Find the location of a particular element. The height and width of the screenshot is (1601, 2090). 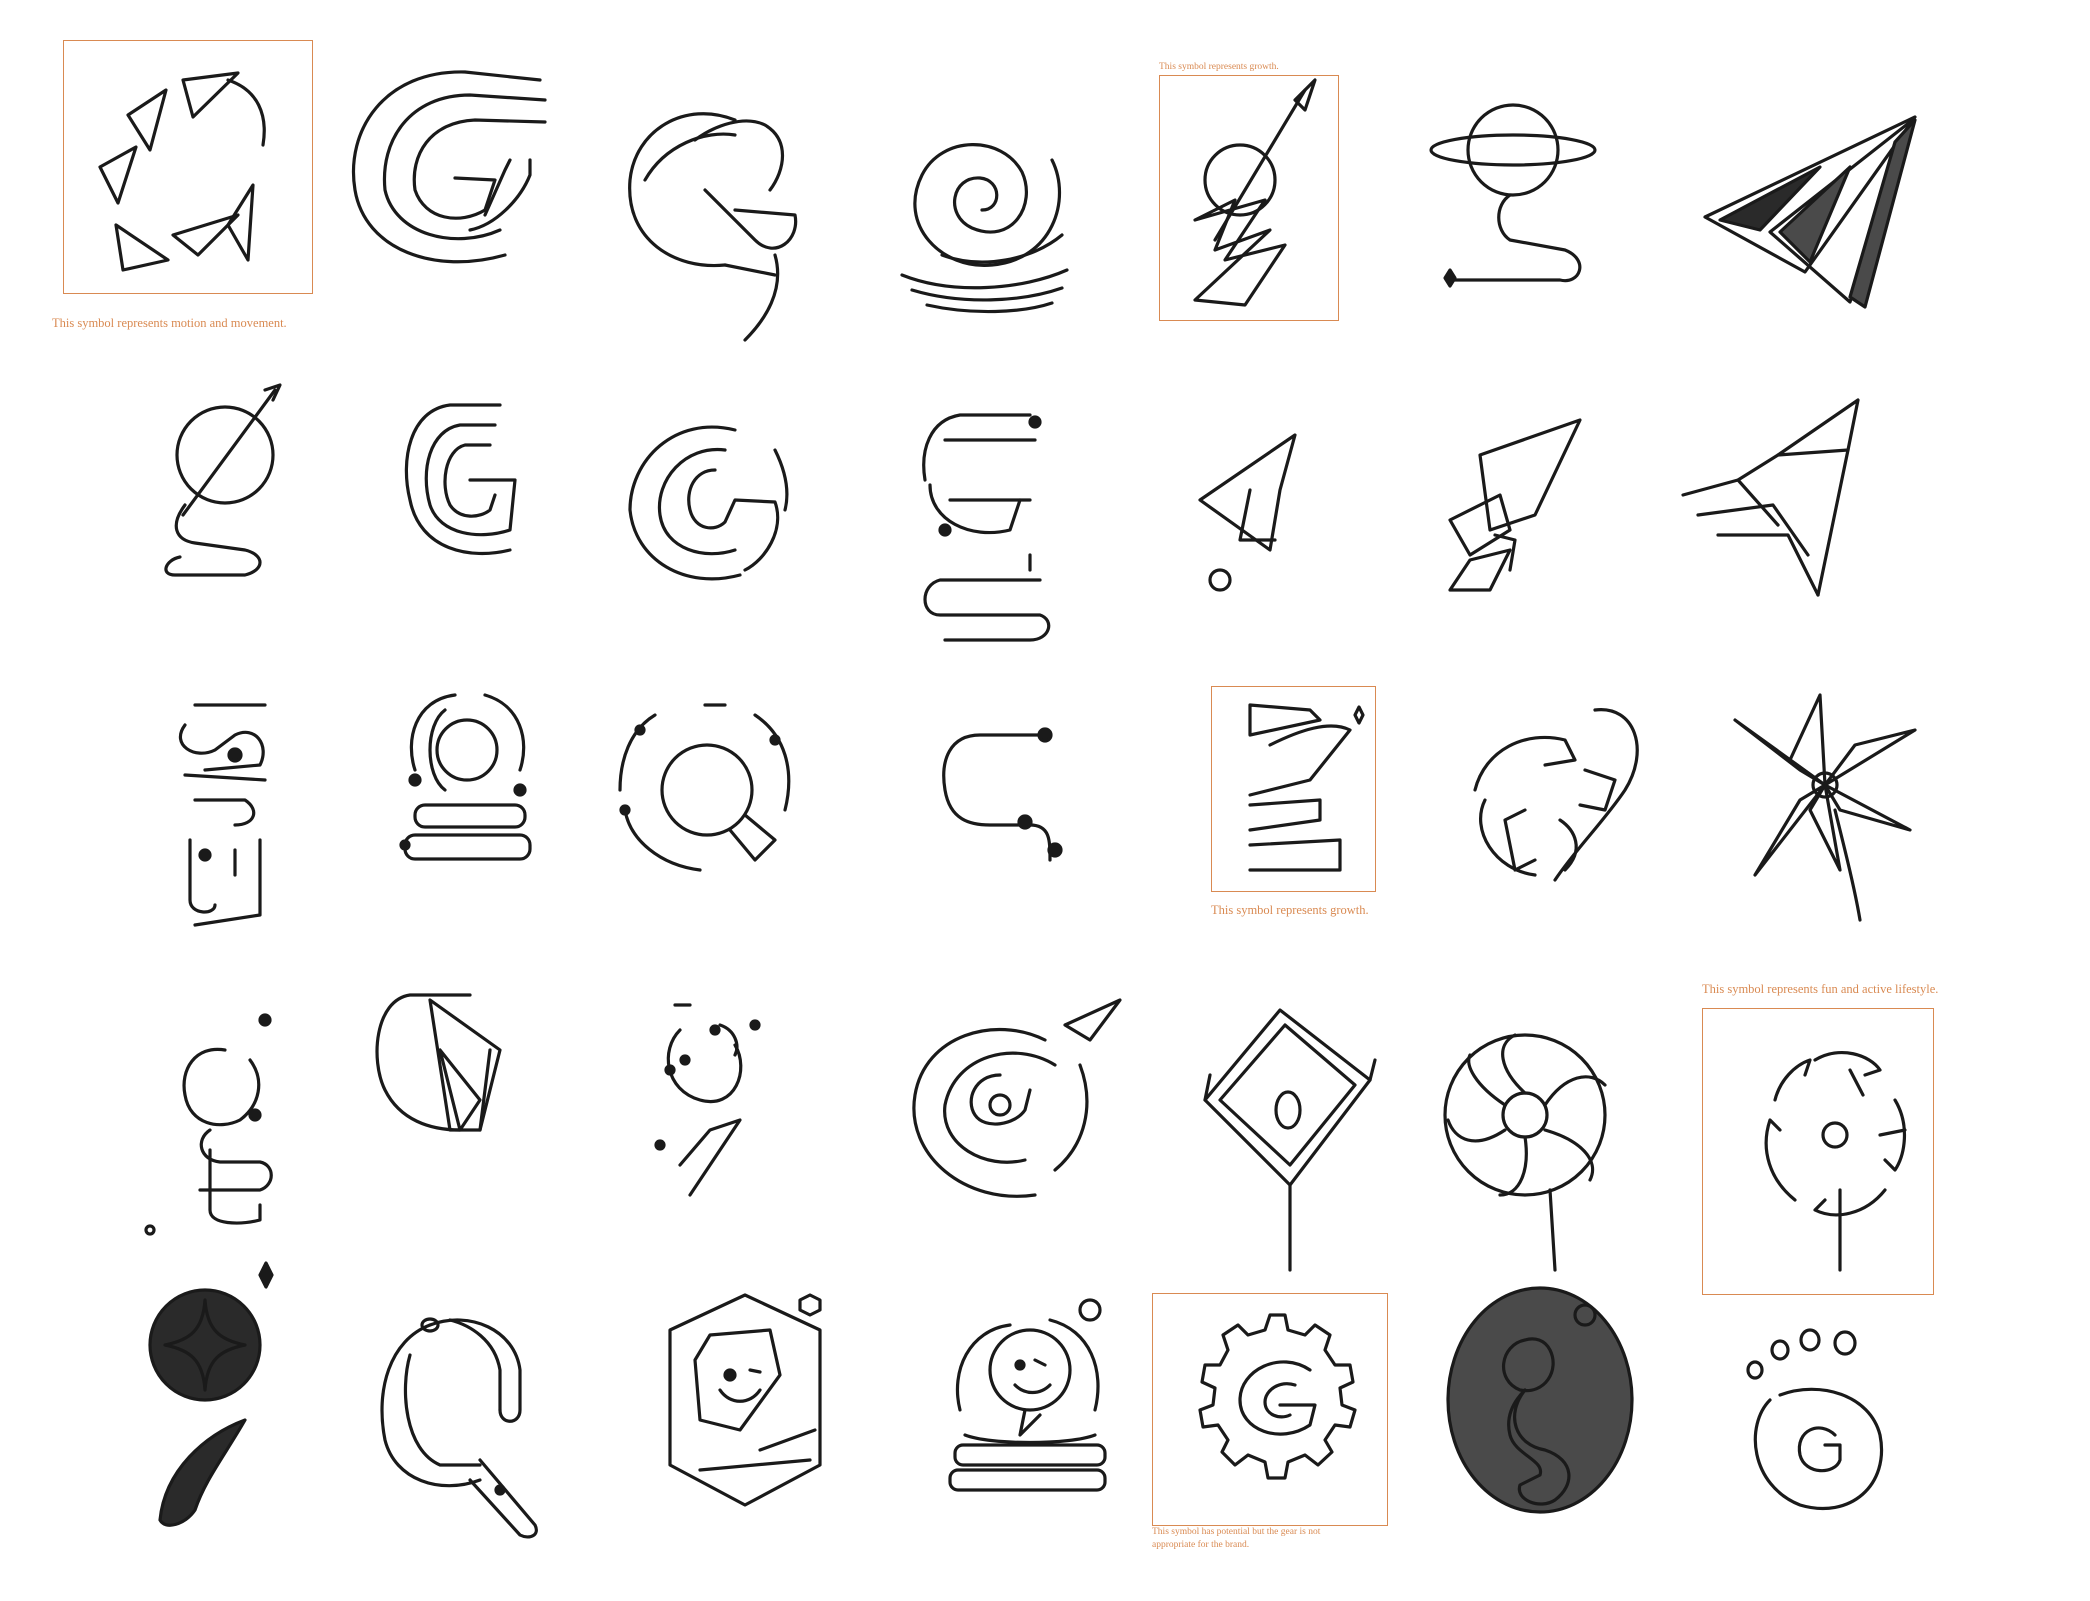

sketch-arrow-stack-icon is located at coordinates (1255, 512).